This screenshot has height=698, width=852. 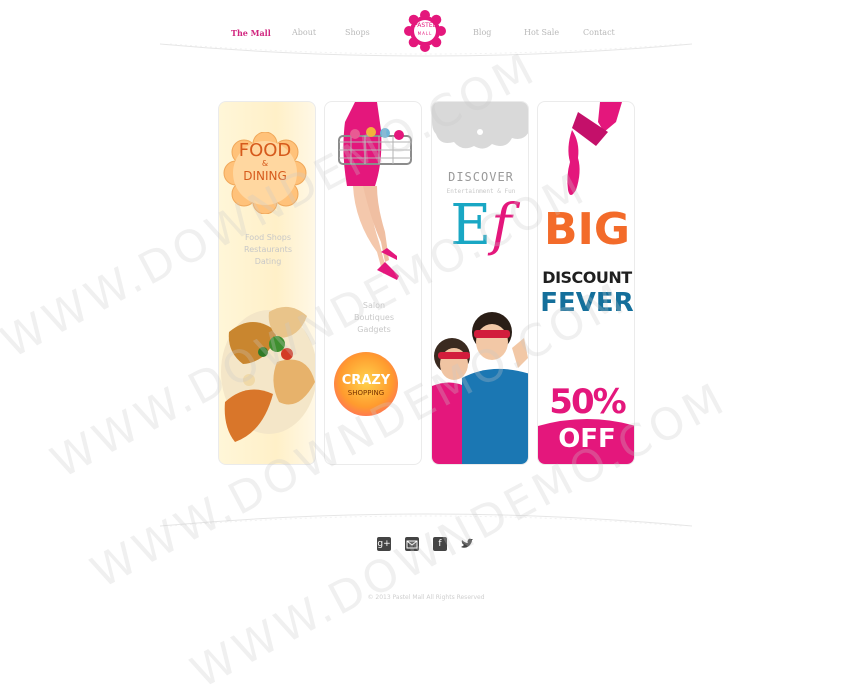 What do you see at coordinates (251, 33) in the screenshot?
I see `nav-the-mall: The Mall` at bounding box center [251, 33].